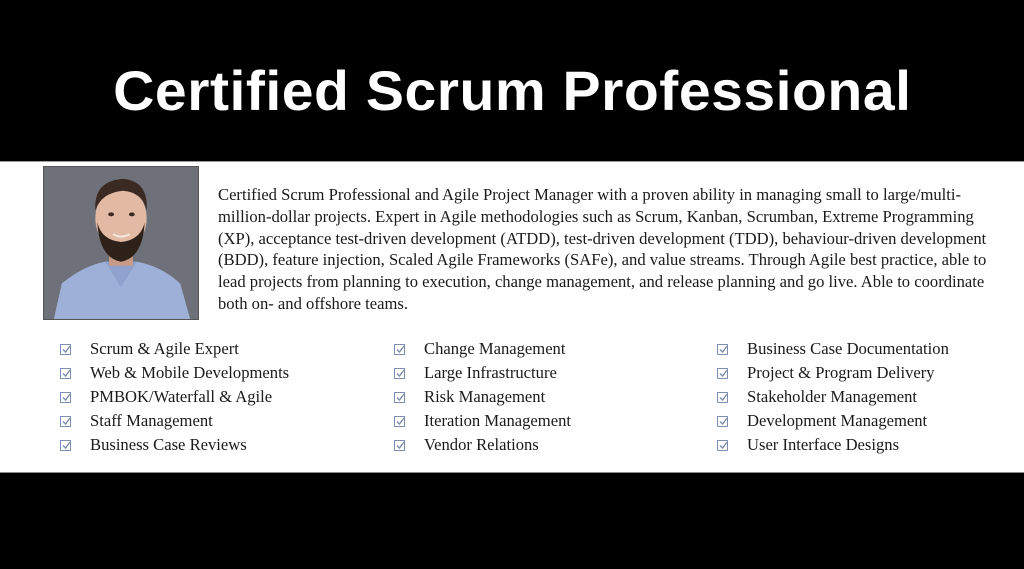 Image resolution: width=1024 pixels, height=569 pixels. What do you see at coordinates (490, 372) in the screenshot?
I see `skill-label: Large Infrastructure` at bounding box center [490, 372].